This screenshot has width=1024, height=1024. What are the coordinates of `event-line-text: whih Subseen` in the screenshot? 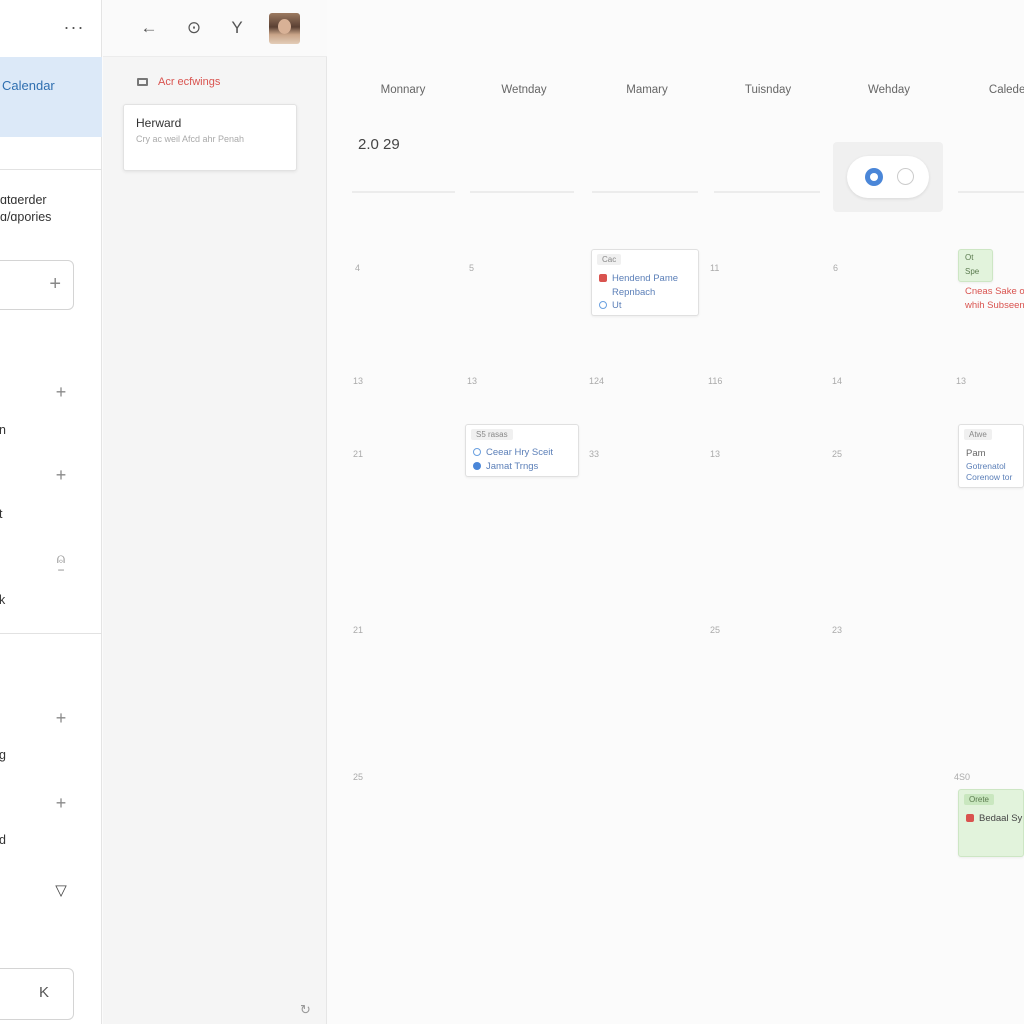 It's located at (994, 305).